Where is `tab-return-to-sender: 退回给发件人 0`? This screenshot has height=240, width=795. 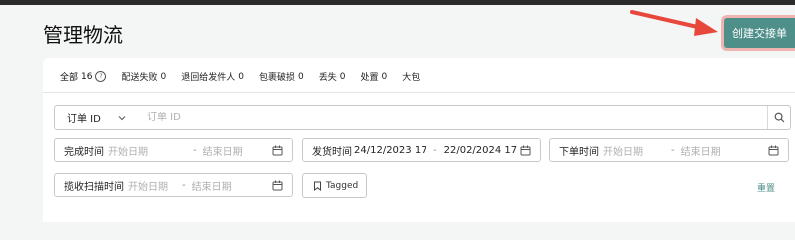 tab-return-to-sender: 退回给发件人 0 is located at coordinates (212, 77).